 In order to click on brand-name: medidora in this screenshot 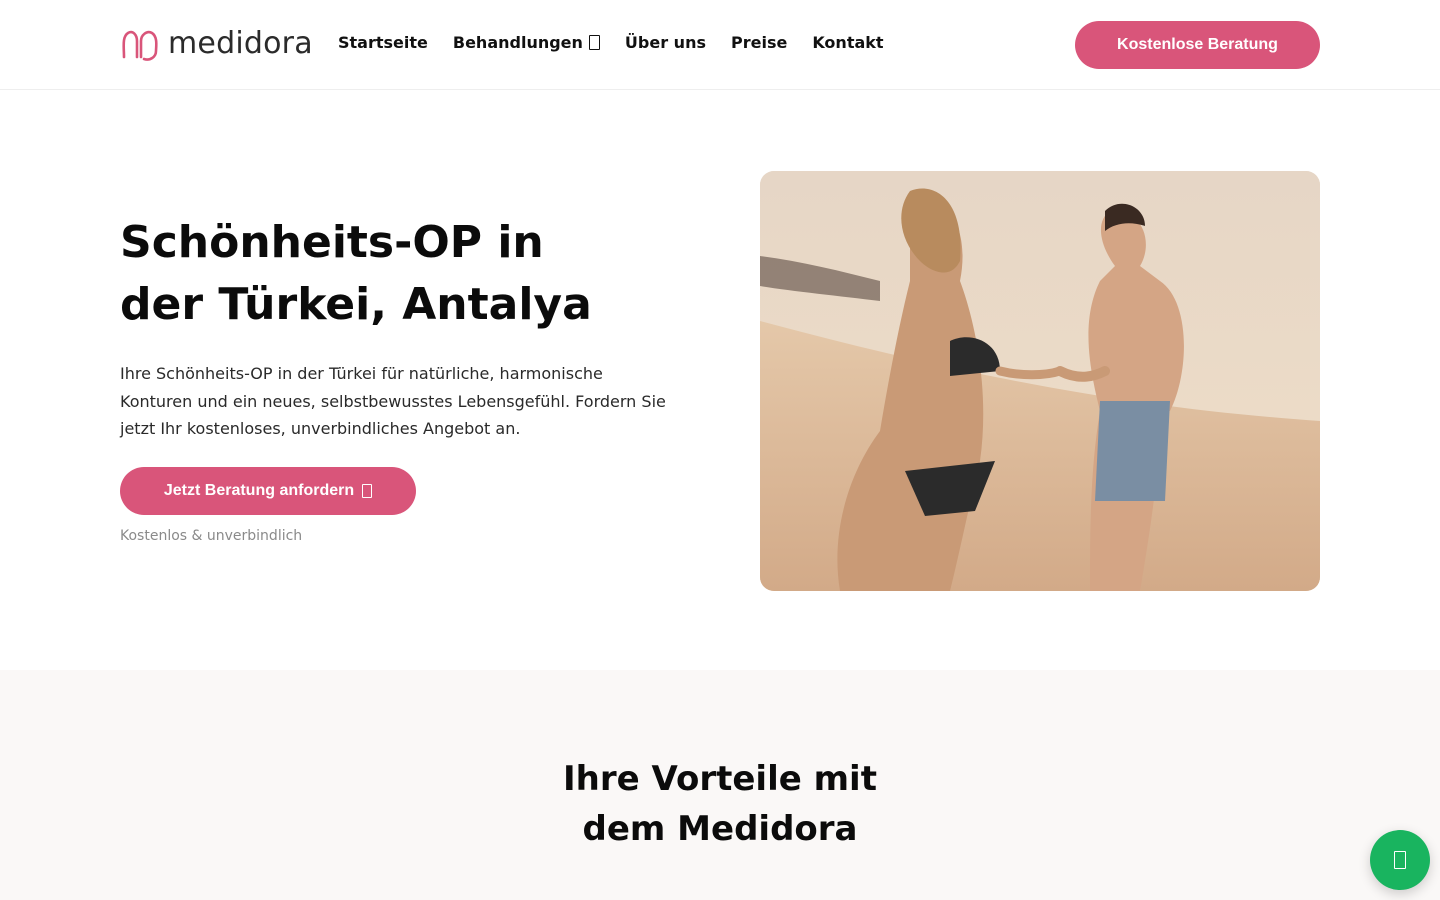, I will do `click(240, 43)`.